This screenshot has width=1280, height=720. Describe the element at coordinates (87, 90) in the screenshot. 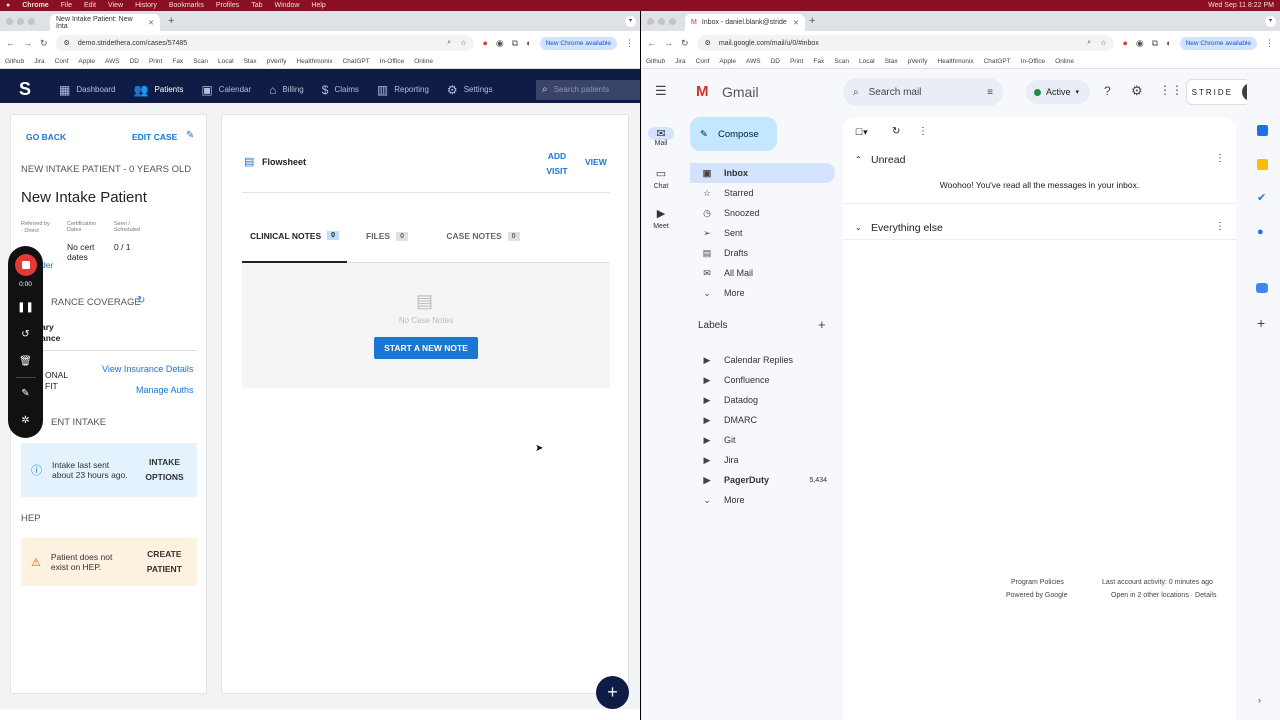

I see `nav-dashboard: ▦ Dashboard` at that location.